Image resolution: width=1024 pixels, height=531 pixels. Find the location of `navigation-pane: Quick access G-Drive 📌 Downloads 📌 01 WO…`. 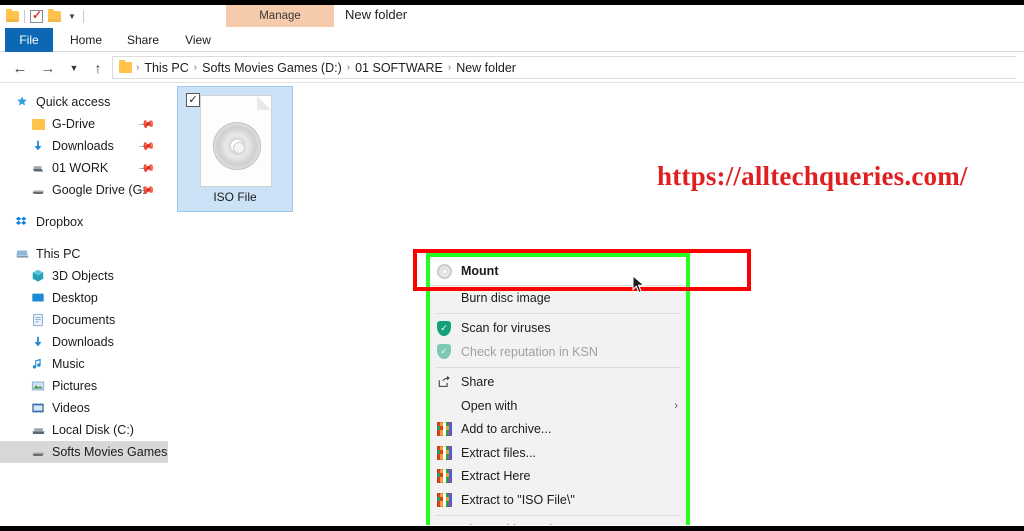

navigation-pane: Quick access G-Drive 📌 Downloads 📌 01 WO… is located at coordinates (84, 304).